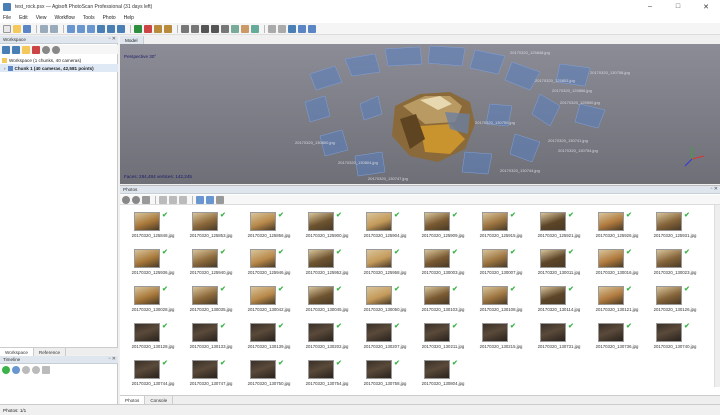  What do you see at coordinates (129, 18) in the screenshot?
I see `menu-help: Help` at bounding box center [129, 18].